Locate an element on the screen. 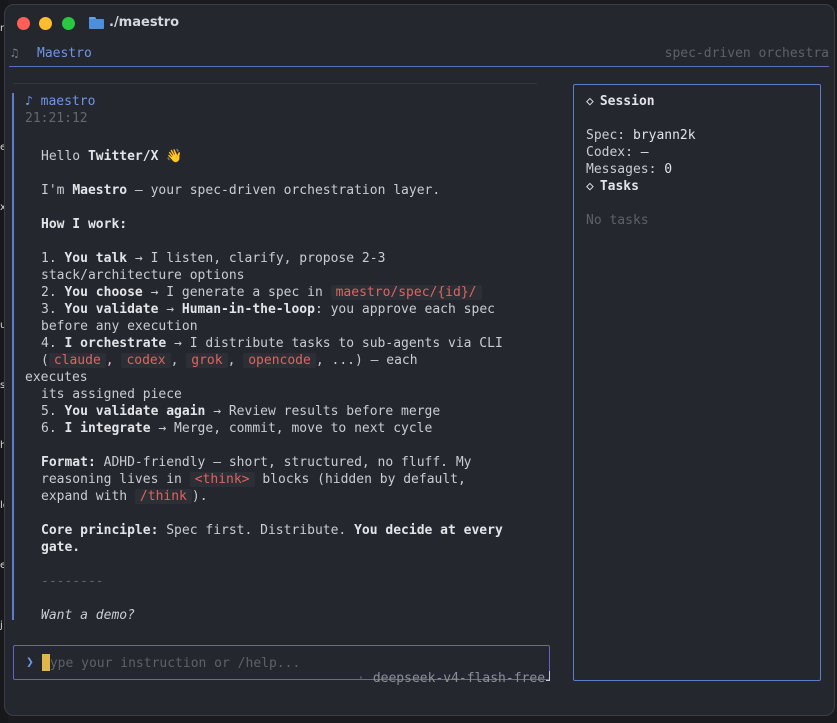 This screenshot has width=837, height=723. step-4-wrap: executes is located at coordinates (56, 377).